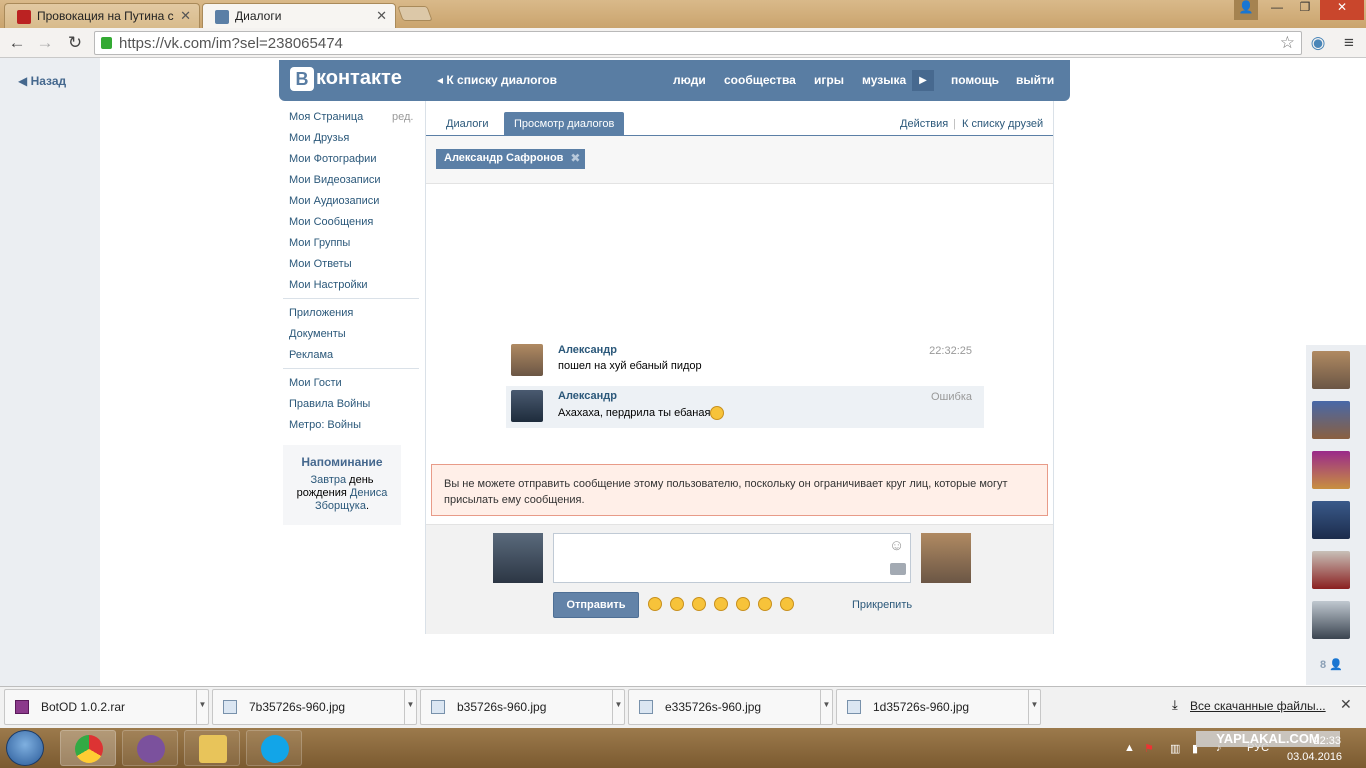 Image resolution: width=1366 pixels, height=768 pixels. What do you see at coordinates (1287, 43) in the screenshot?
I see `bookmark-star-icon: ☆` at bounding box center [1287, 43].